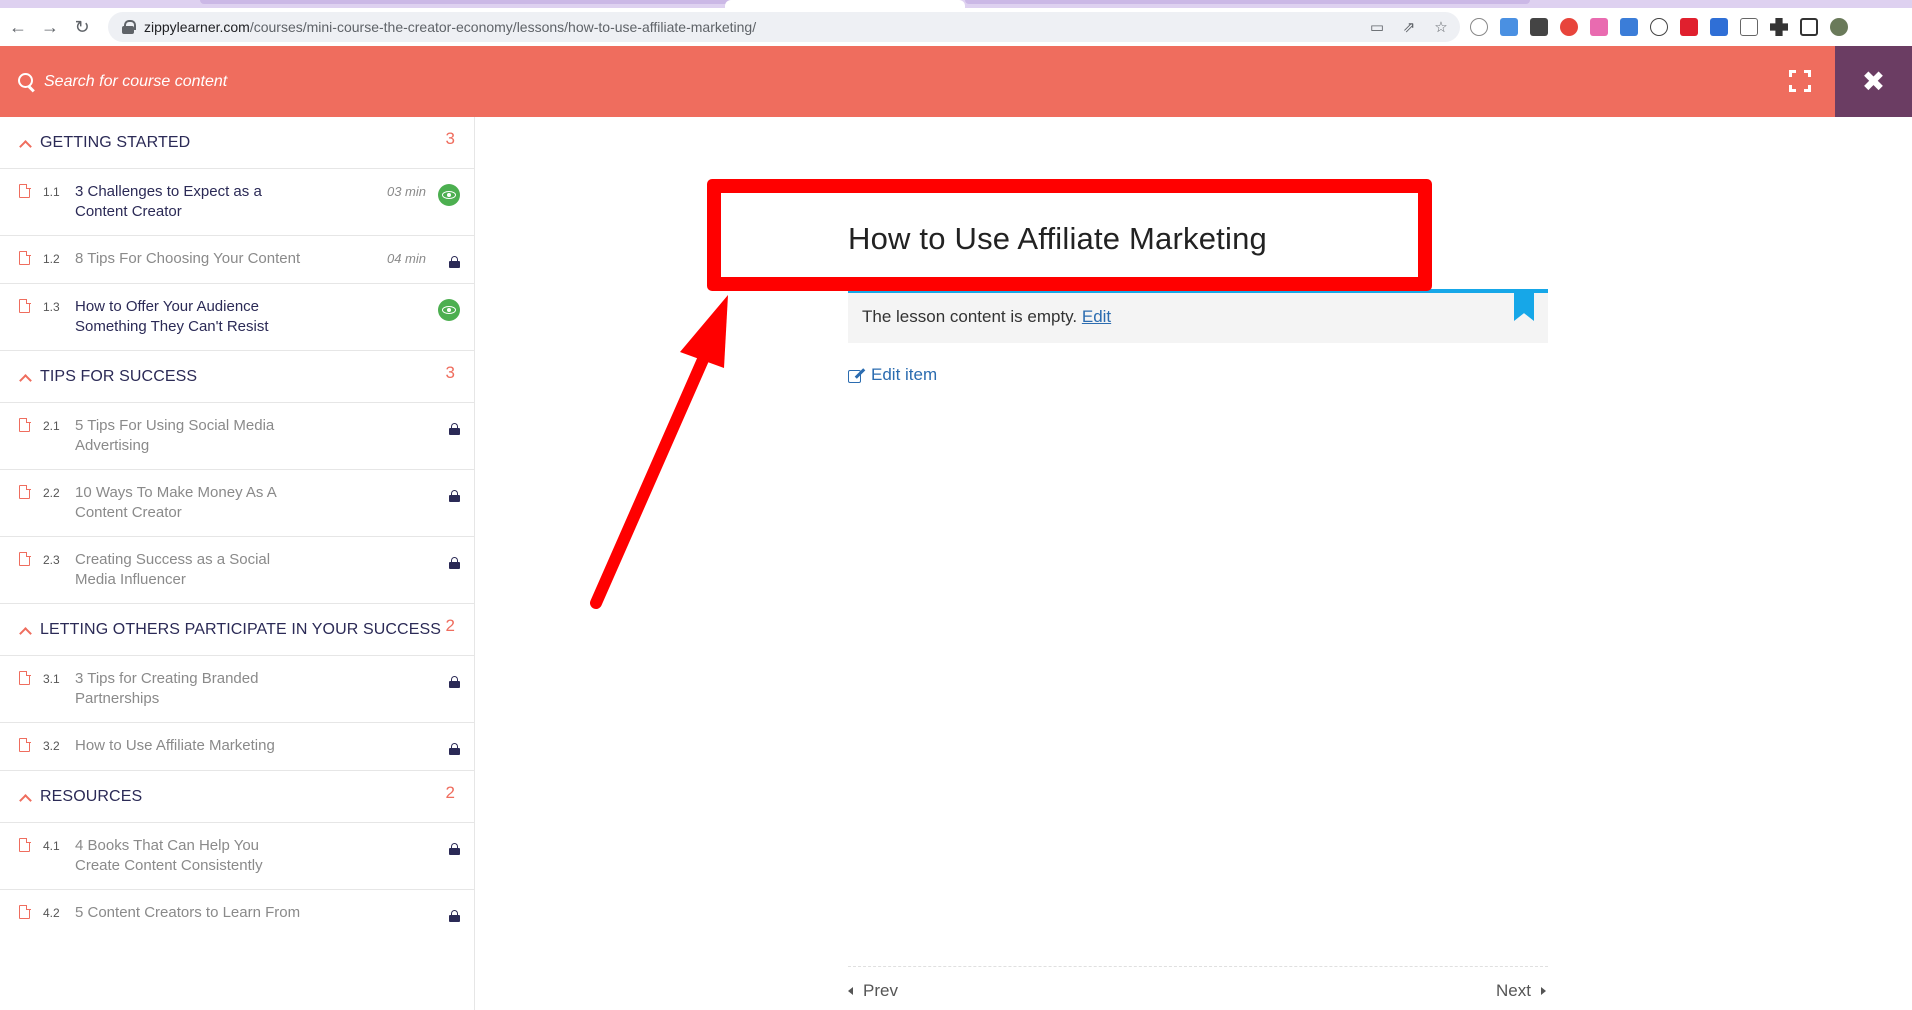 The height and width of the screenshot is (1010, 1912). Describe the element at coordinates (845, 4) in the screenshot. I see `browser-tab-active` at that location.